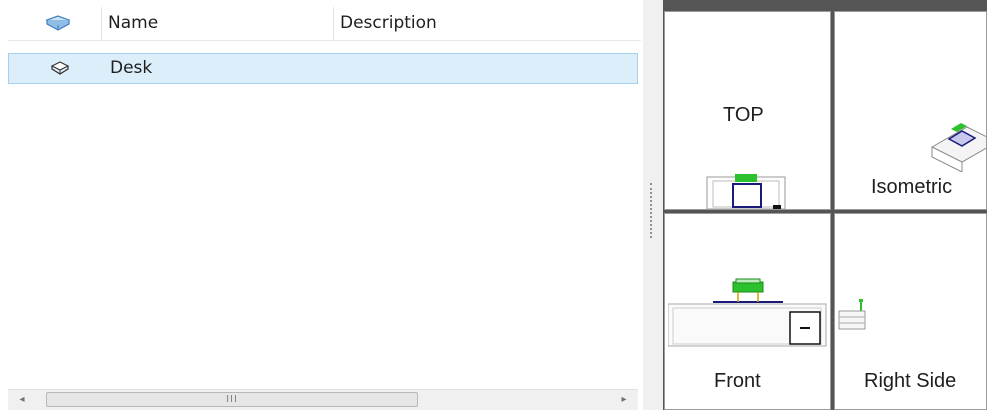 The image size is (987, 410). I want to click on horizontal-scrollbar: ◂ III ▸, so click(323, 399).